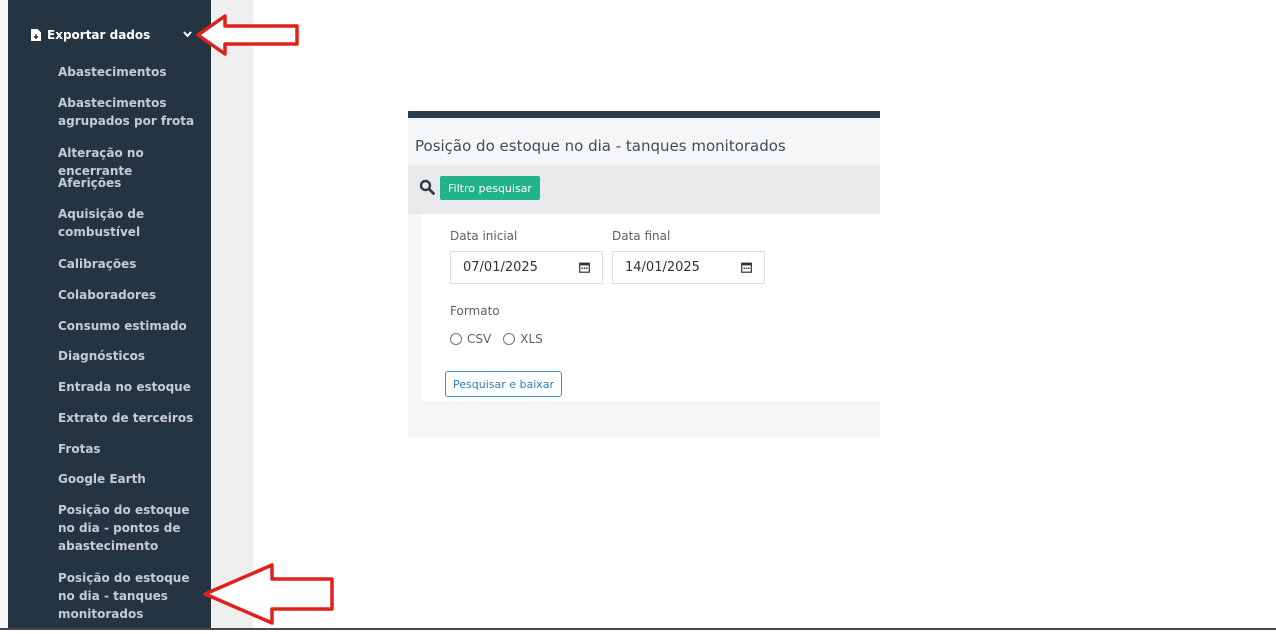 This screenshot has height=634, width=1276. I want to click on search-icon, so click(427, 189).